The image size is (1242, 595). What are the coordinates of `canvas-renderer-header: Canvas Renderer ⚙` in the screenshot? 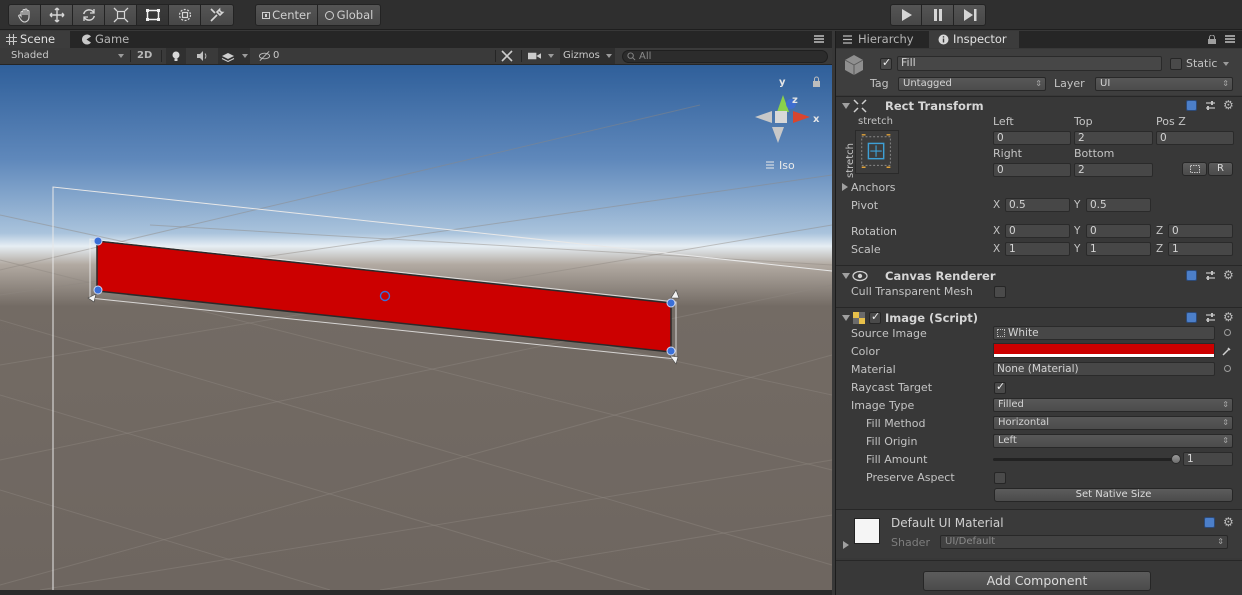 It's located at (1039, 276).